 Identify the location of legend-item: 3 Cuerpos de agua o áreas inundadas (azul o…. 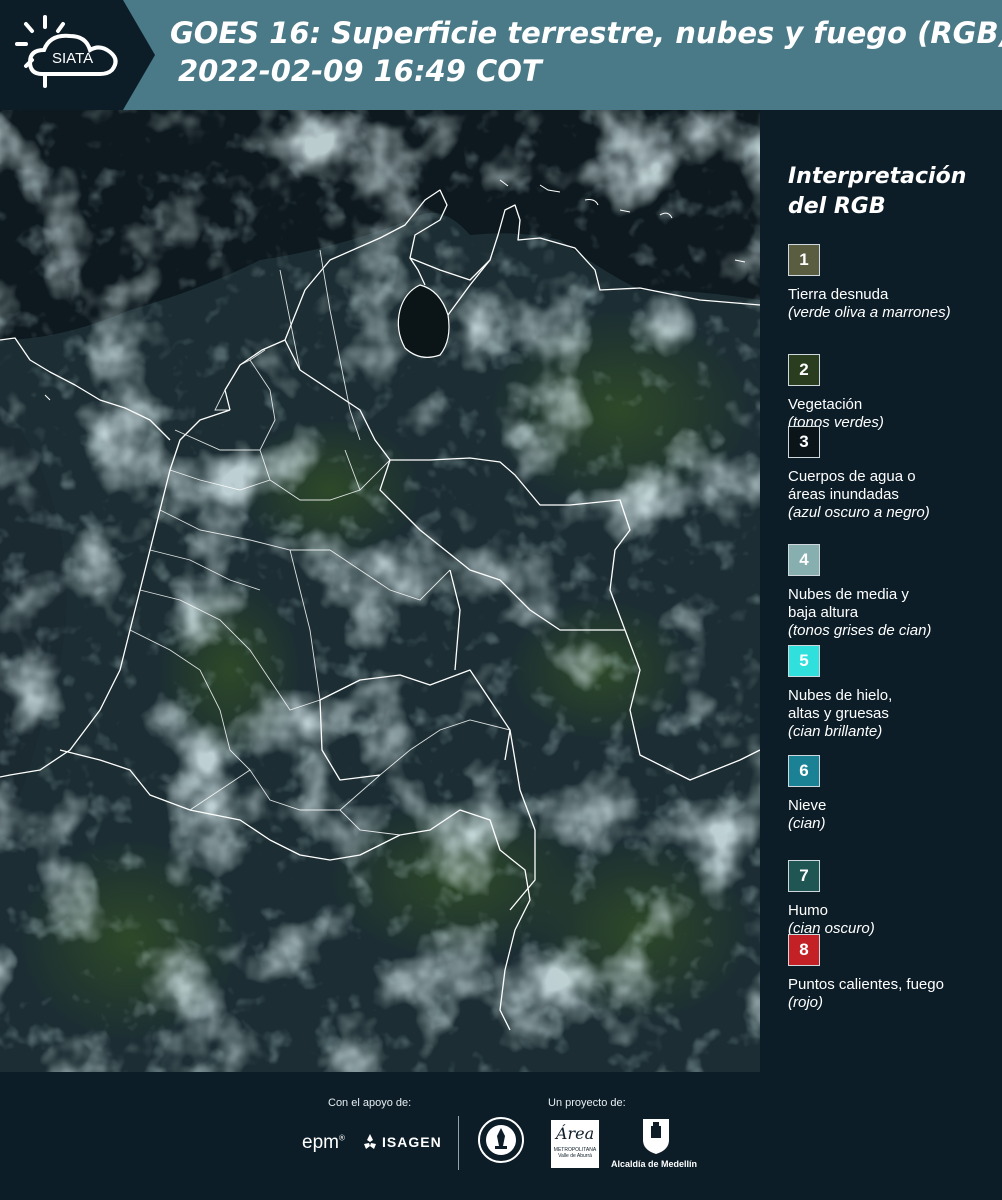
(893, 474).